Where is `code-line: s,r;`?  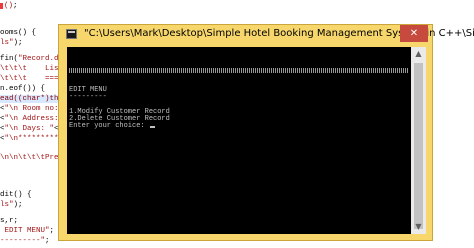 code-line: s,r; is located at coordinates (9, 221).